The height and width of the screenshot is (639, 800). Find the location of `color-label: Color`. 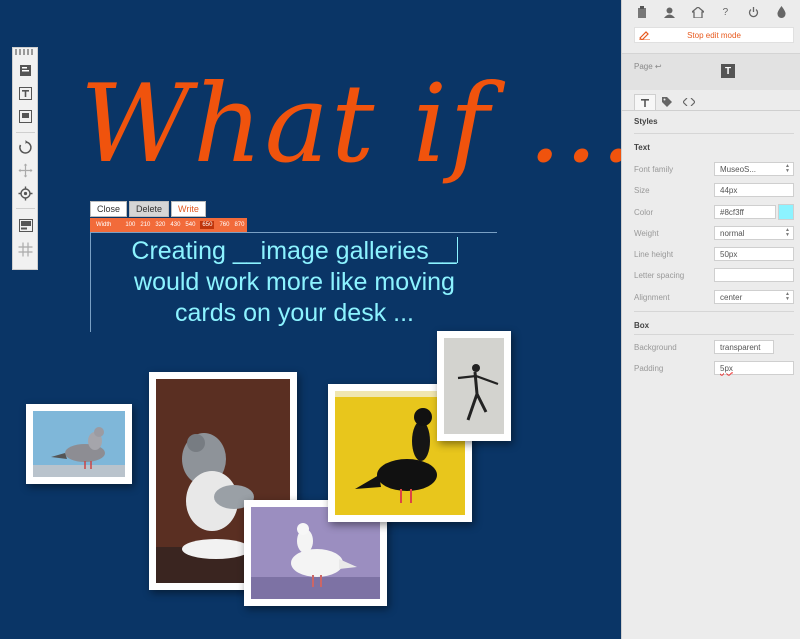

color-label: Color is located at coordinates (644, 212).